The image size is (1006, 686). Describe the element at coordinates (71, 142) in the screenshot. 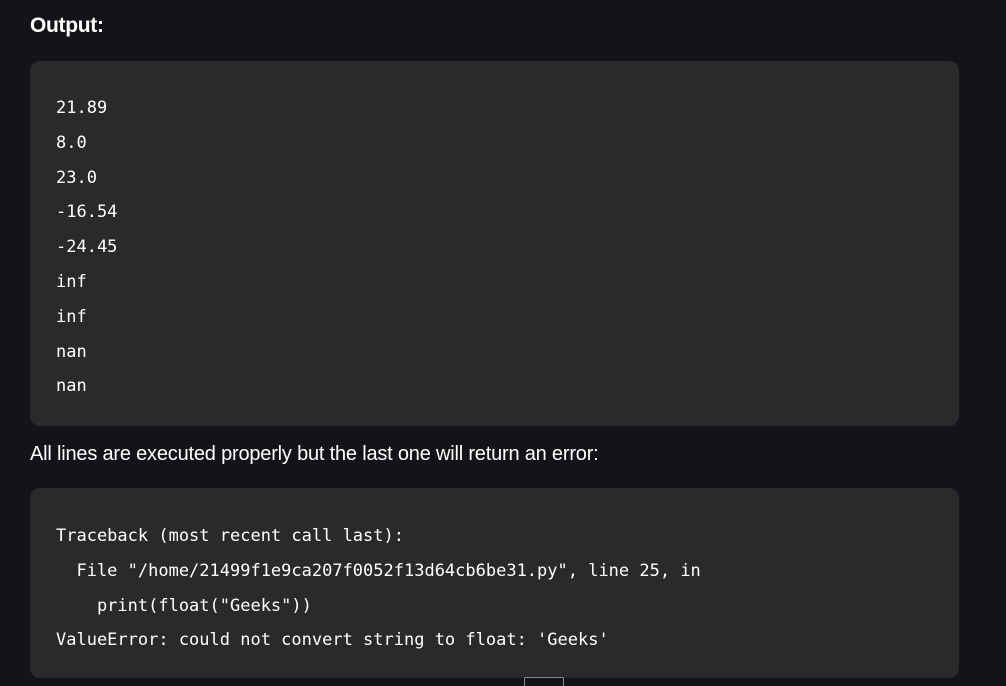

I see `output-line: 8.0` at that location.